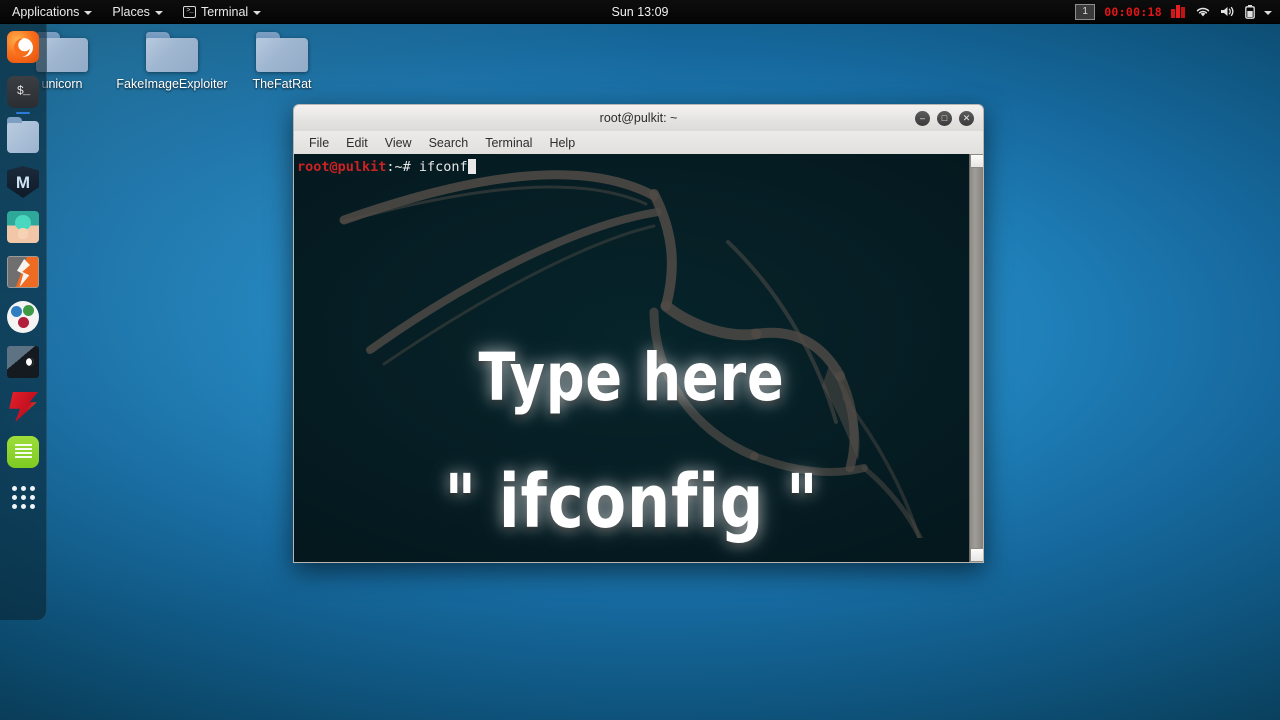  What do you see at coordinates (23, 92) in the screenshot?
I see `dock-item-terminal: $_` at bounding box center [23, 92].